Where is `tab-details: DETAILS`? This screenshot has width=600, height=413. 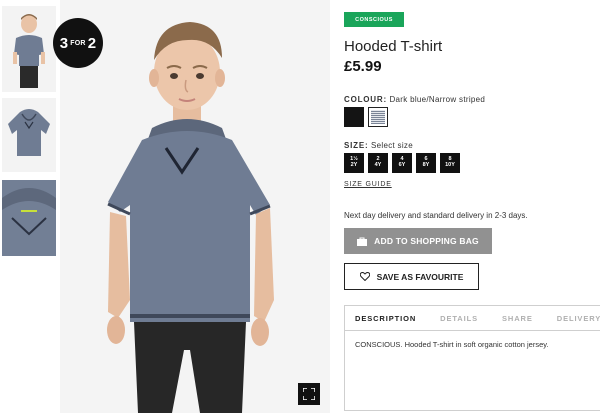 tab-details: DETAILS is located at coordinates (459, 318).